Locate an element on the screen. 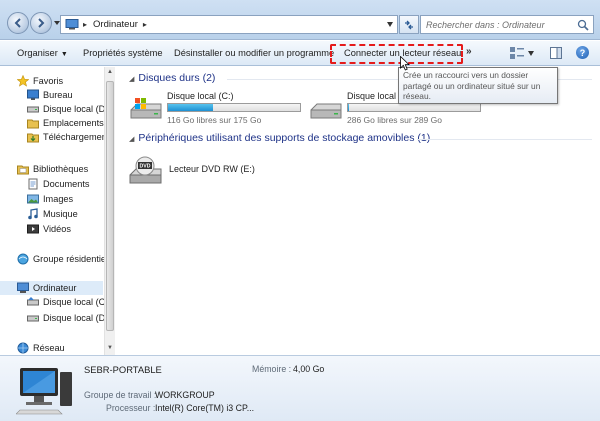 Image resolution: width=600 pixels, height=421 pixels. sidebar-item-local-disk-c: Disque local (C:) is located at coordinates (55, 302).